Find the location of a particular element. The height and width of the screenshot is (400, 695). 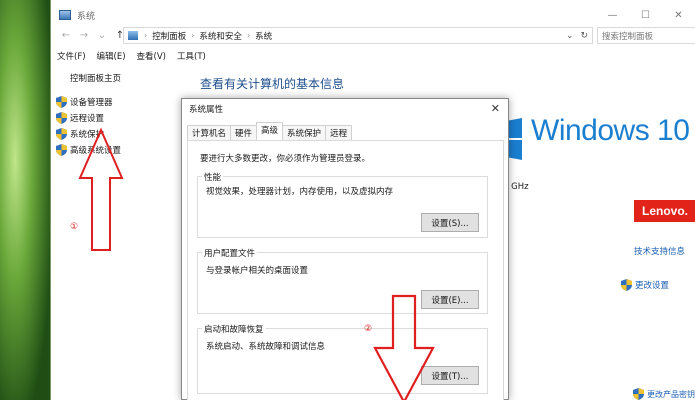

annotation-step-1: ① is located at coordinates (74, 227).